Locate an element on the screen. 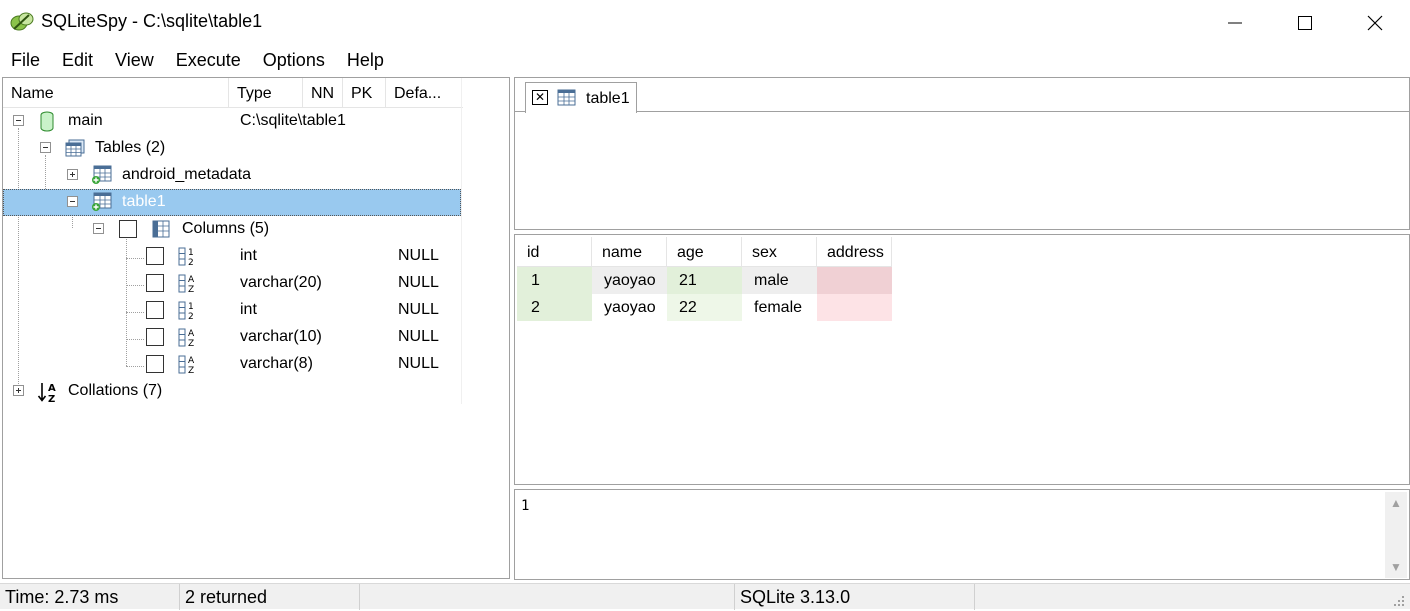 This screenshot has height=611, width=1410. tree-node-column: A Z varchar(10) NULL is located at coordinates (232, 337).